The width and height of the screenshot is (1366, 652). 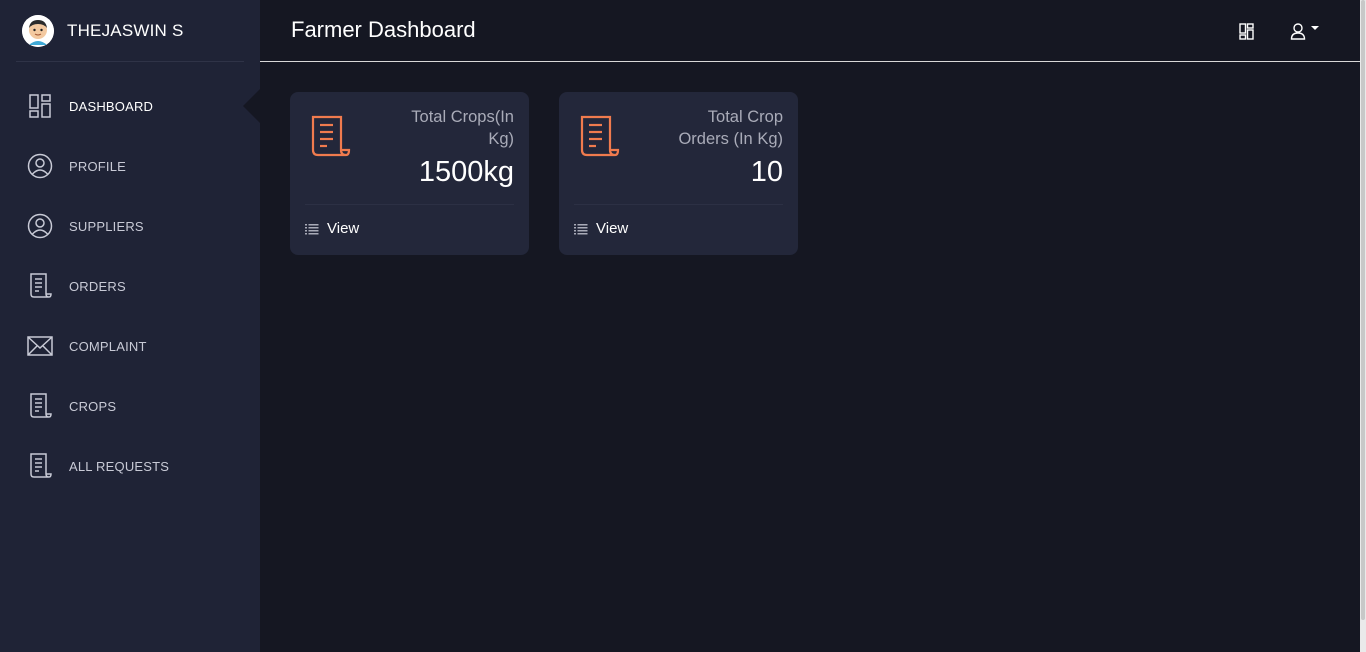 What do you see at coordinates (462, 128) in the screenshot?
I see `card-label: Total Crops(In Kg)` at bounding box center [462, 128].